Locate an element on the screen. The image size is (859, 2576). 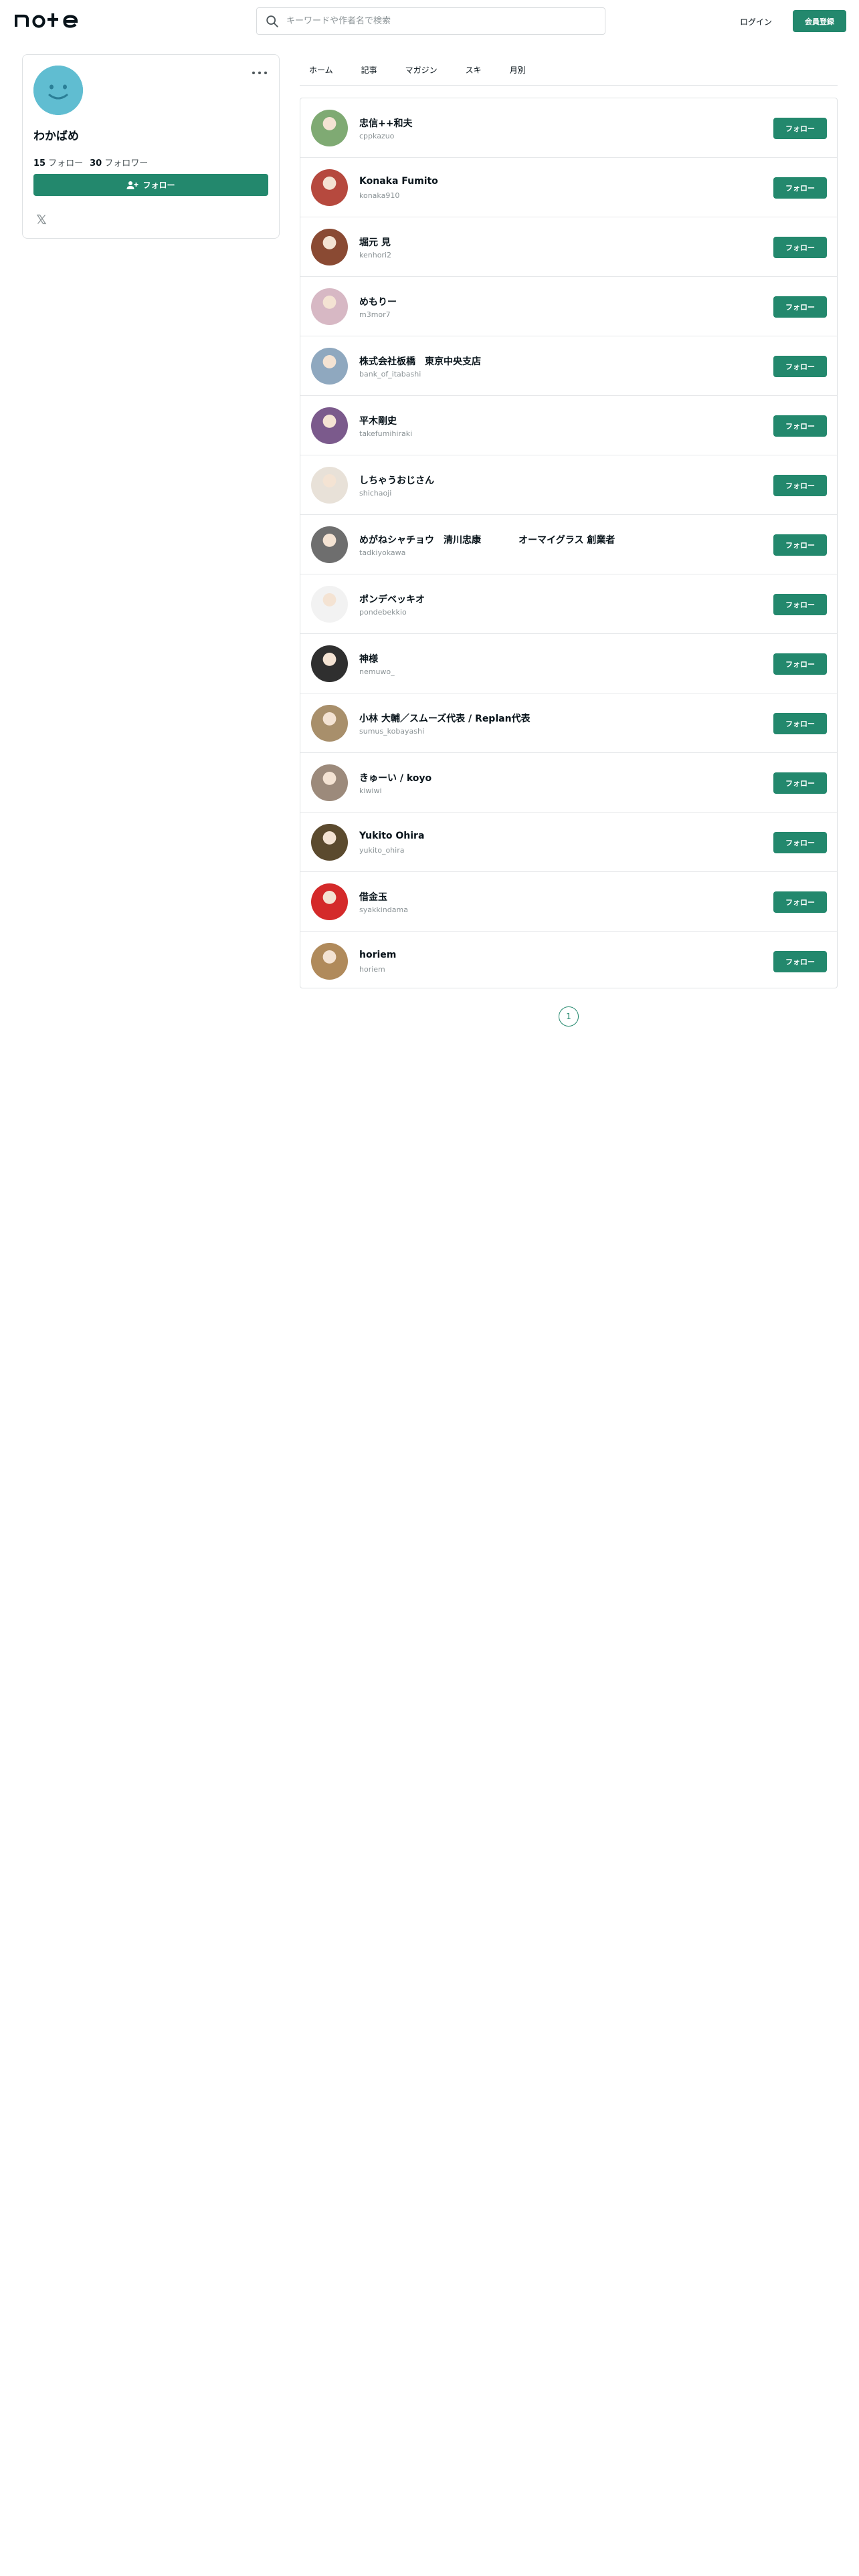
user-name: 株式会社板橋 東京中央支店 is located at coordinates (420, 361).